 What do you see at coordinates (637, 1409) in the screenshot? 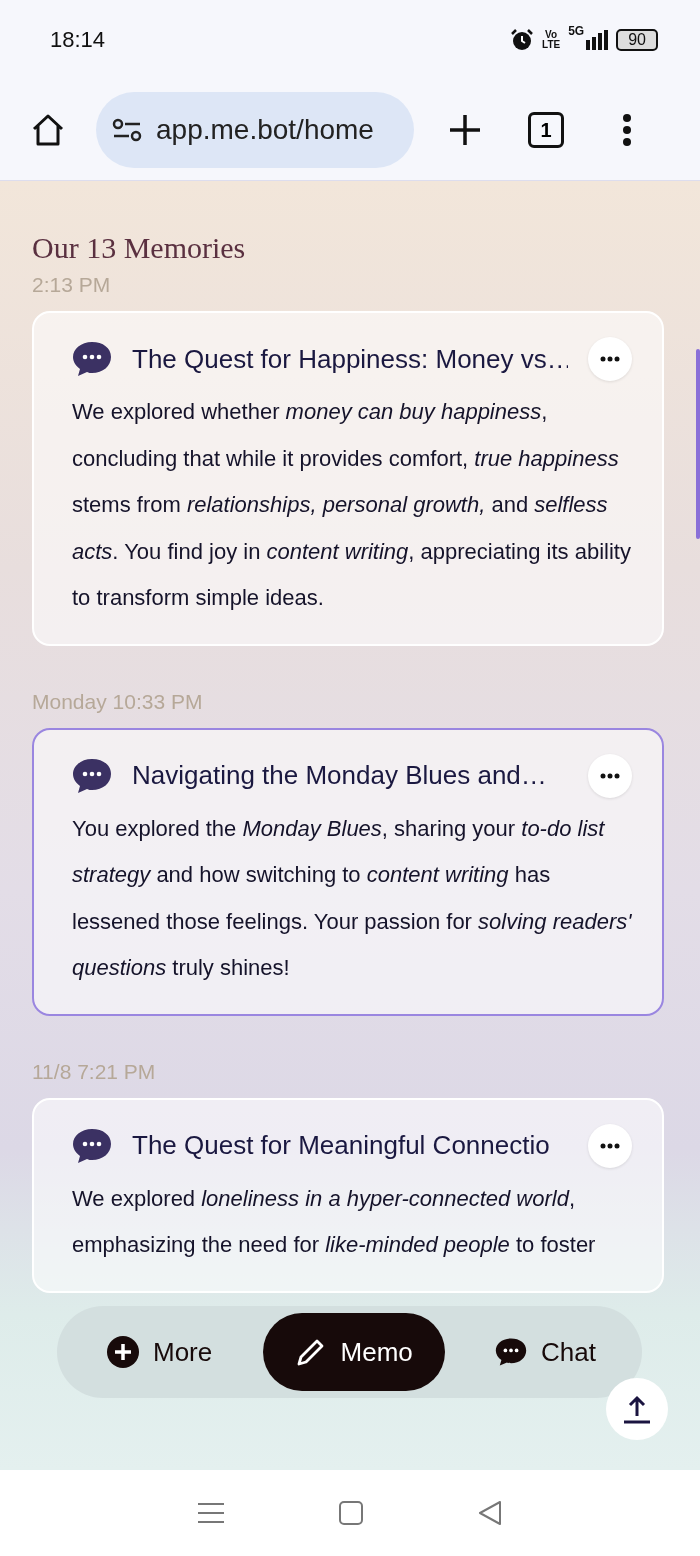
I see `upload-icon` at bounding box center [637, 1409].